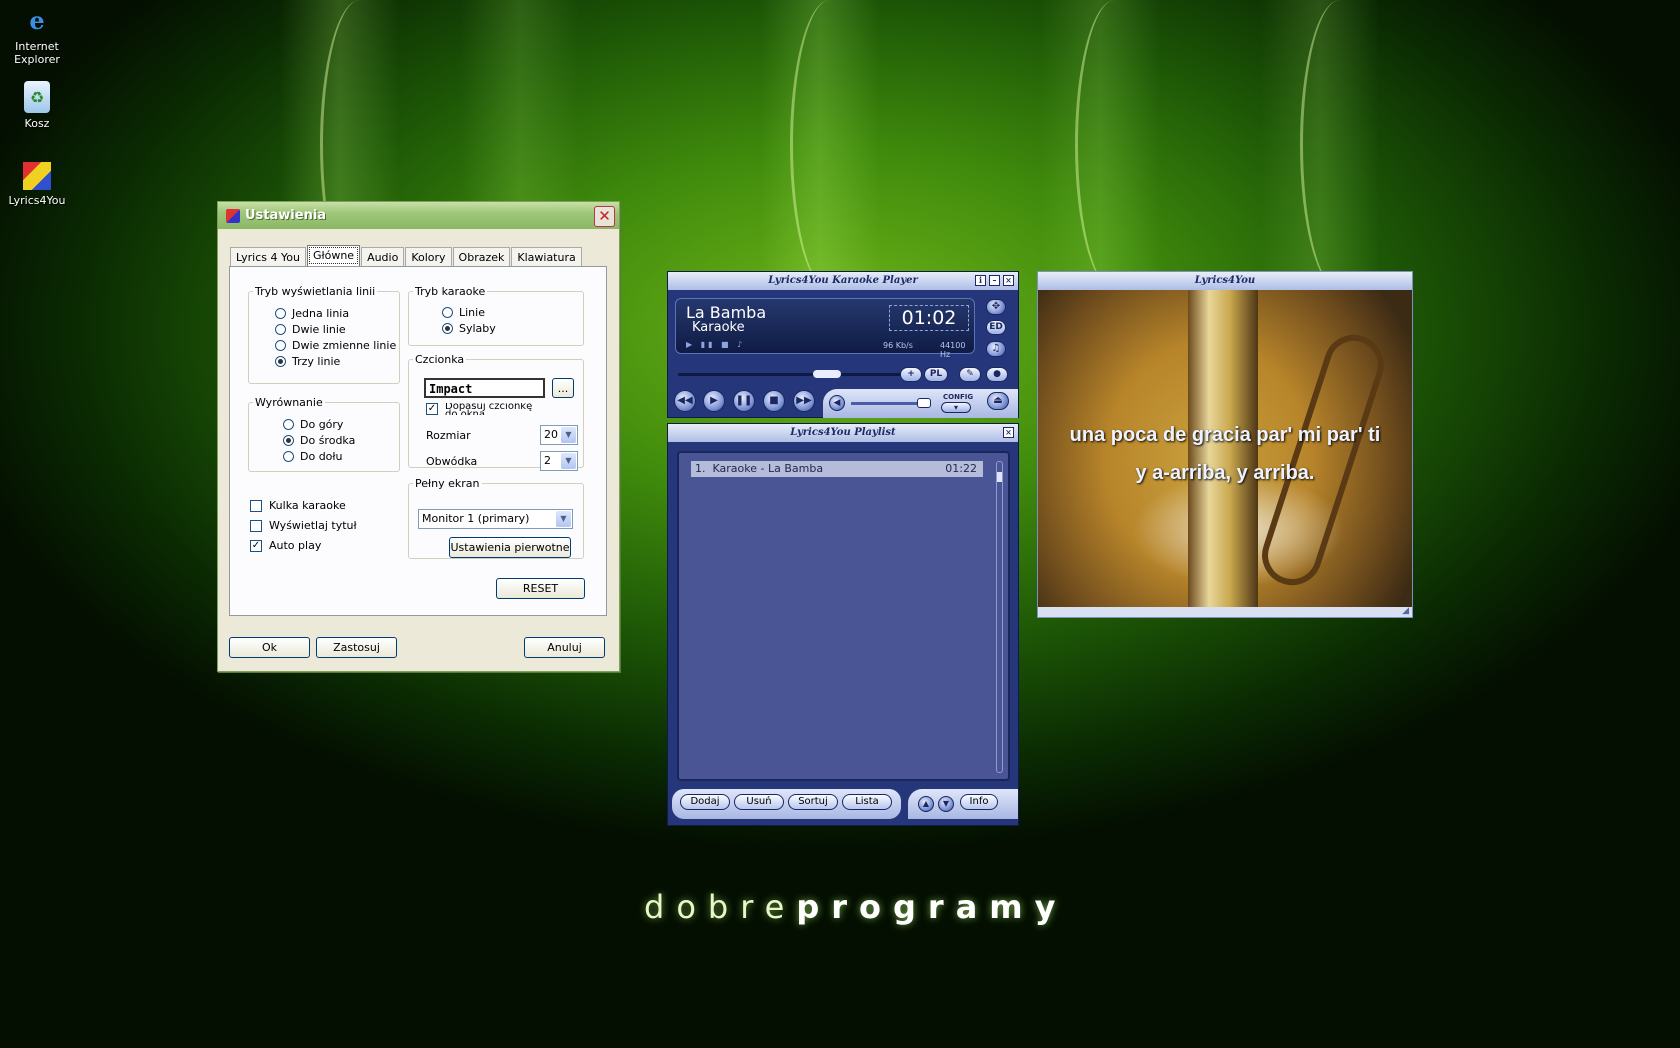 This screenshot has height=1048, width=1680. I want to click on playlist-titlebar: Lyrics4You Playlist ×, so click(843, 433).